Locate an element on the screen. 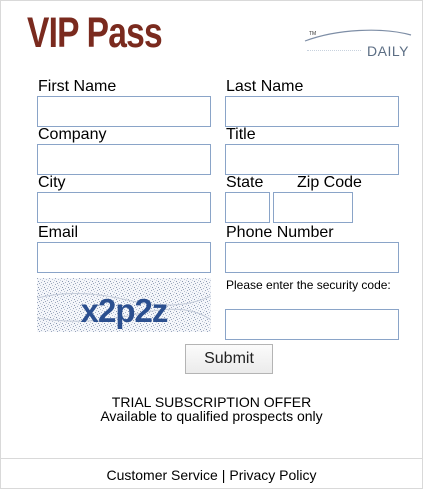  phone-number-input is located at coordinates (312, 257).